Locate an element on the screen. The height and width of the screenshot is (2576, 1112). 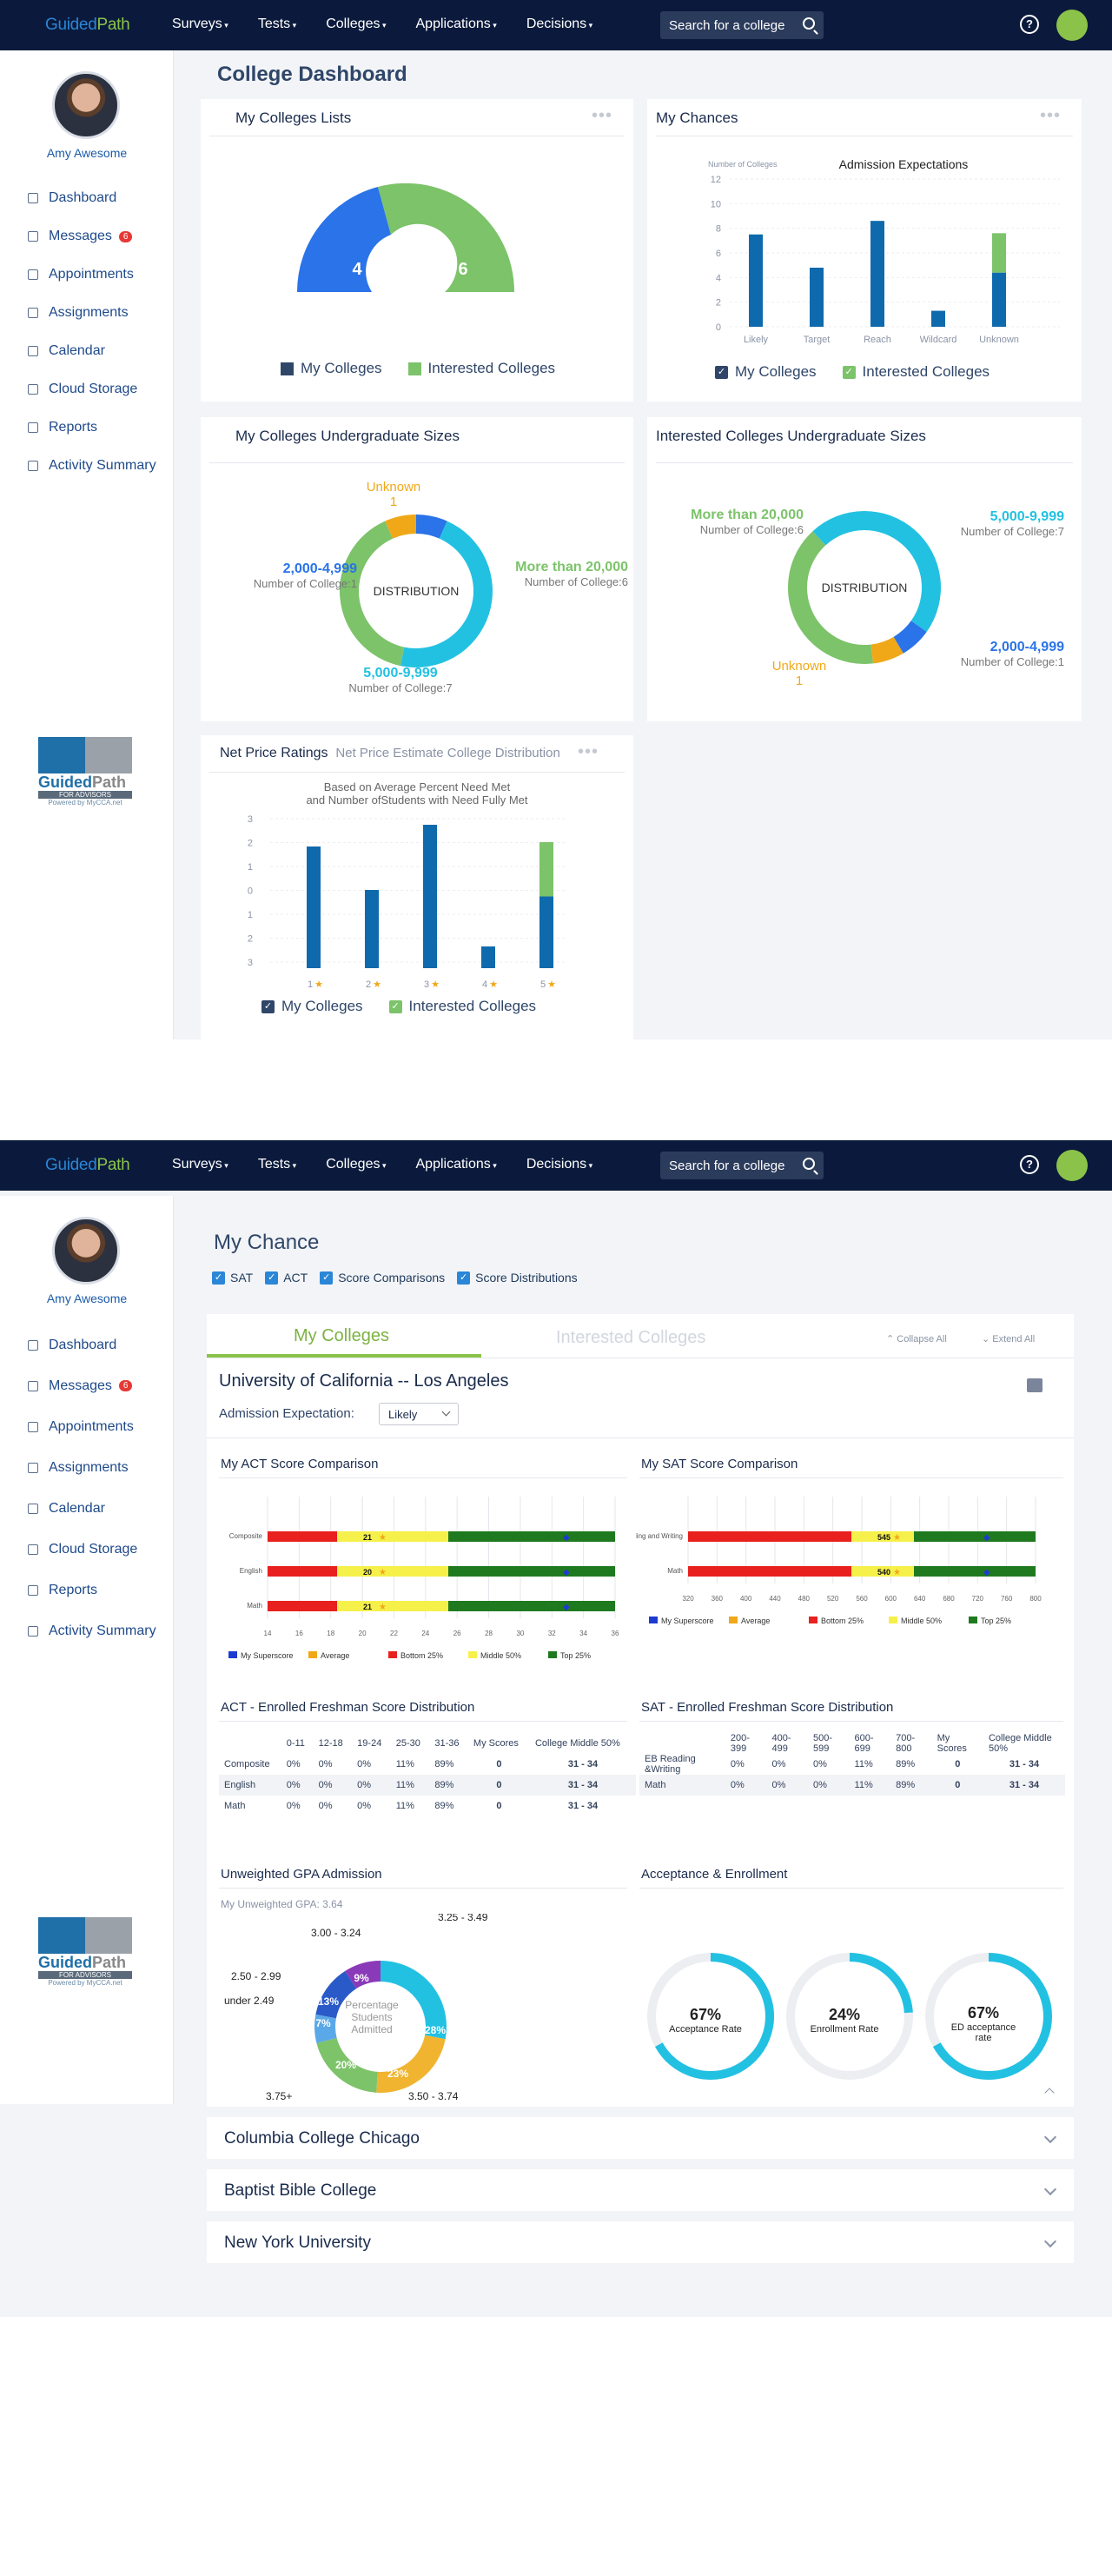
admission-expectation-select: Likely is located at coordinates (419, 1414).